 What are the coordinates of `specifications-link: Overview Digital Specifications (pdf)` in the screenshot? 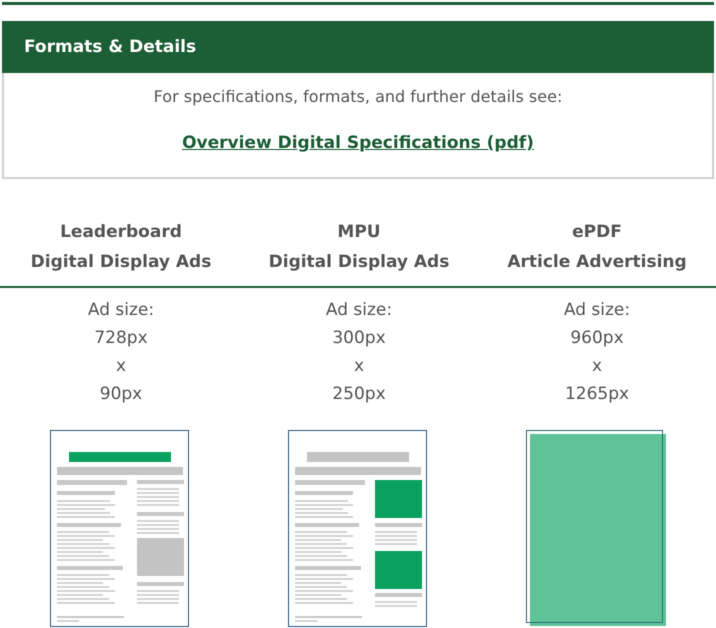 It's located at (358, 143).